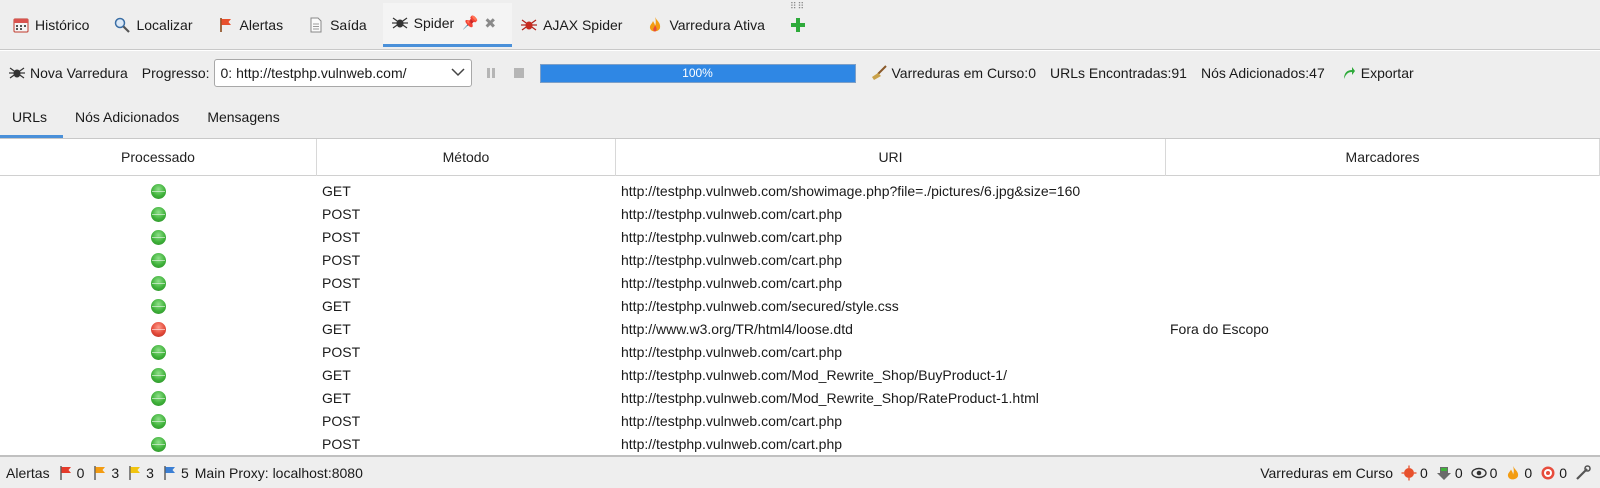 This screenshot has width=1600, height=488. I want to click on new-scan-button: Nova Varredura, so click(68, 73).